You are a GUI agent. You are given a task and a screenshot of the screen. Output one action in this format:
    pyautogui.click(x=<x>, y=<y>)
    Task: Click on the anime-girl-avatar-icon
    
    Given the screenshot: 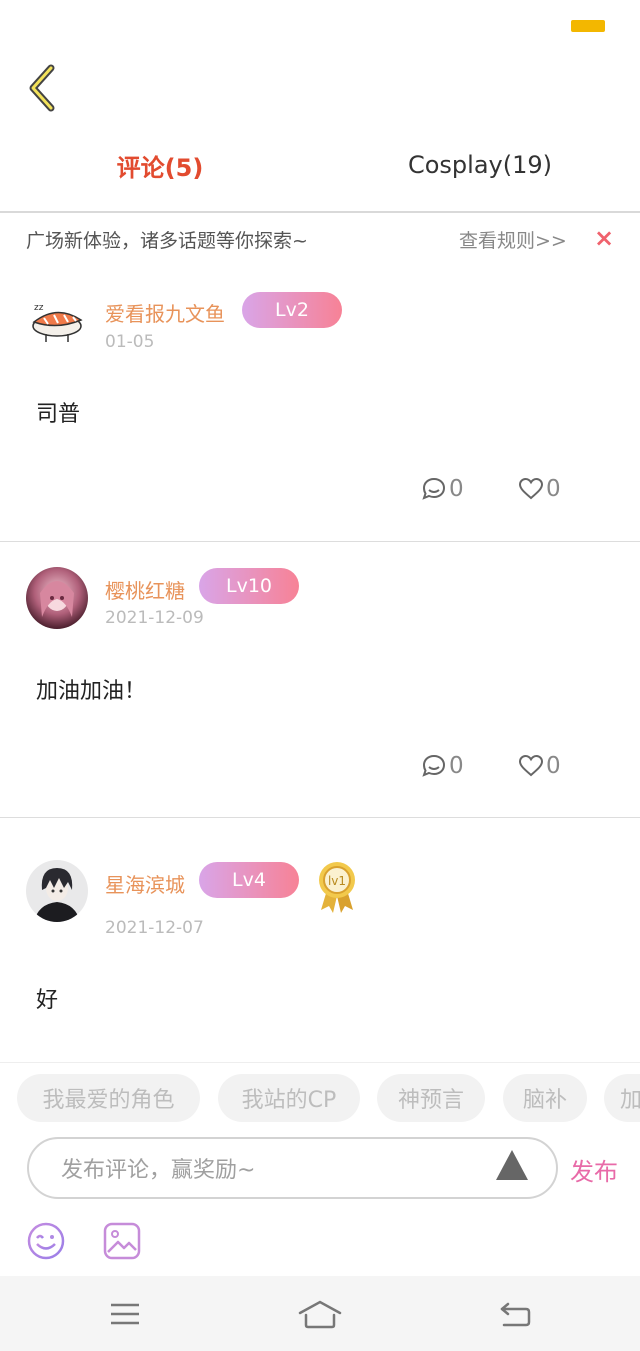 What is the action you would take?
    pyautogui.click(x=57, y=598)
    